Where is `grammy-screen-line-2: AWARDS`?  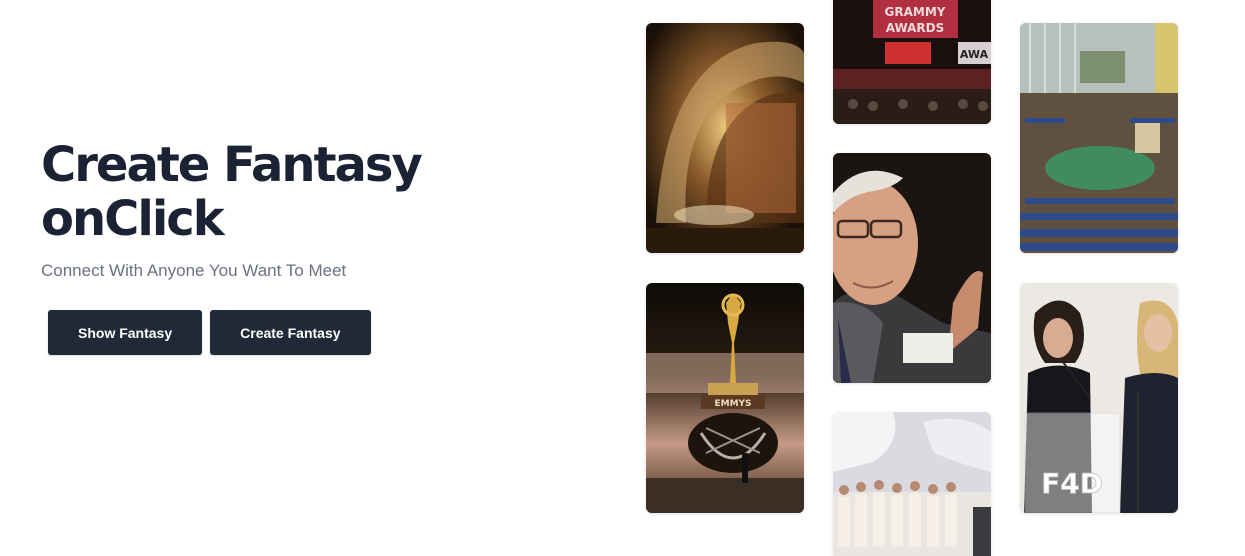 grammy-screen-line-2: AWARDS is located at coordinates (915, 28).